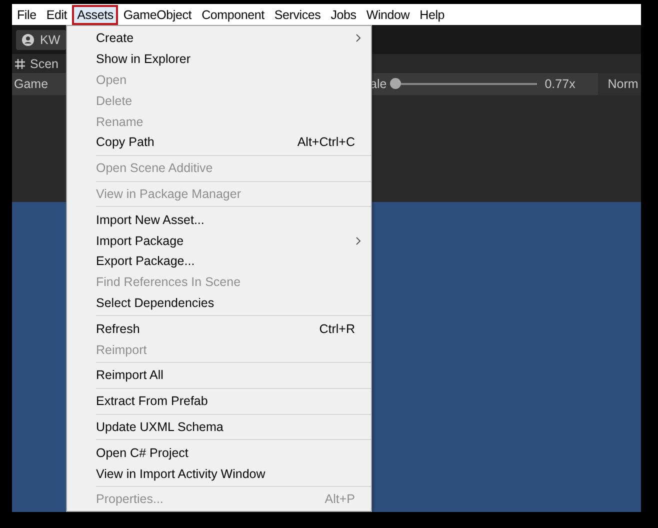  What do you see at coordinates (219, 375) in the screenshot?
I see `menu-entry: Reimport All` at bounding box center [219, 375].